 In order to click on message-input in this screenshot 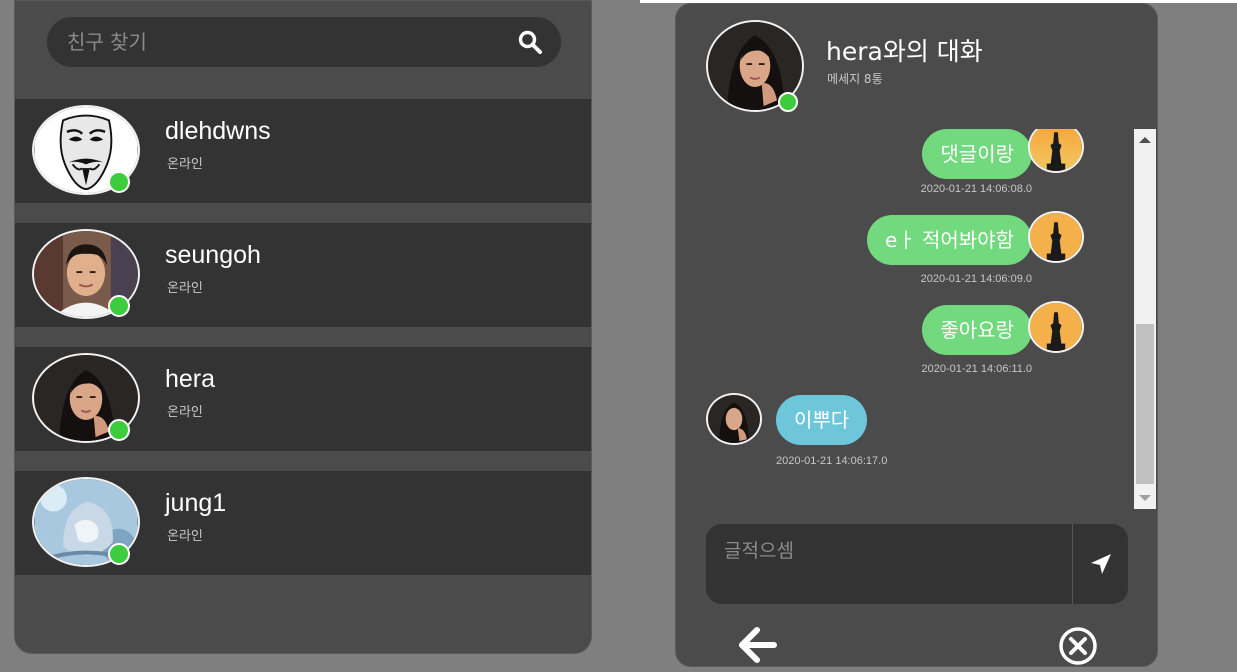, I will do `click(889, 564)`.